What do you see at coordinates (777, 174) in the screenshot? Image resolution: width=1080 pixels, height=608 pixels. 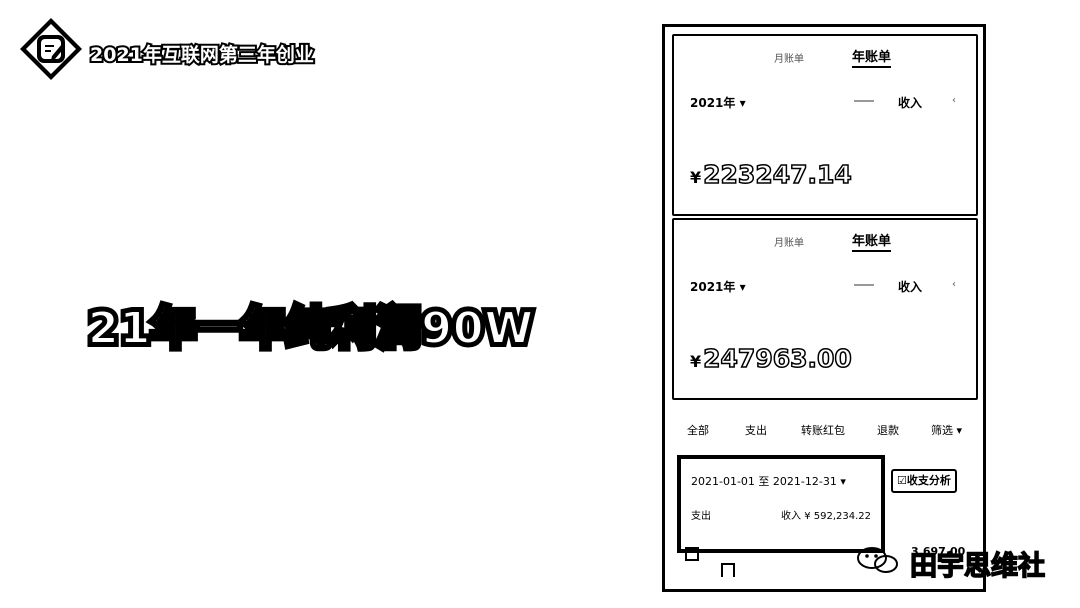 I see `amount-value: 223247.14` at bounding box center [777, 174].